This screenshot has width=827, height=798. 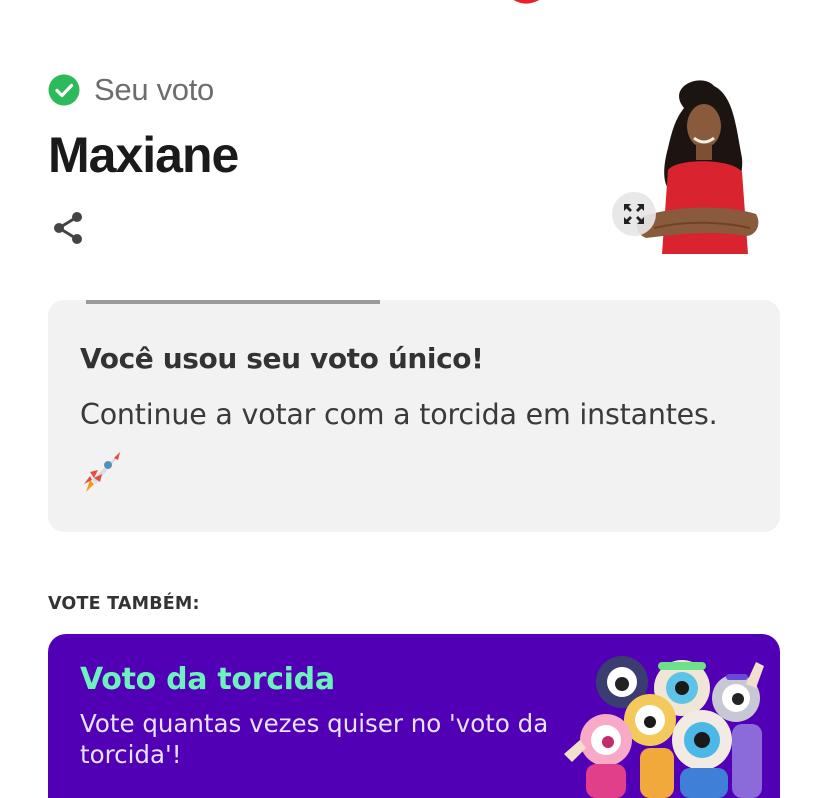 I want to click on vote-status: Seu voto, so click(x=131, y=90).